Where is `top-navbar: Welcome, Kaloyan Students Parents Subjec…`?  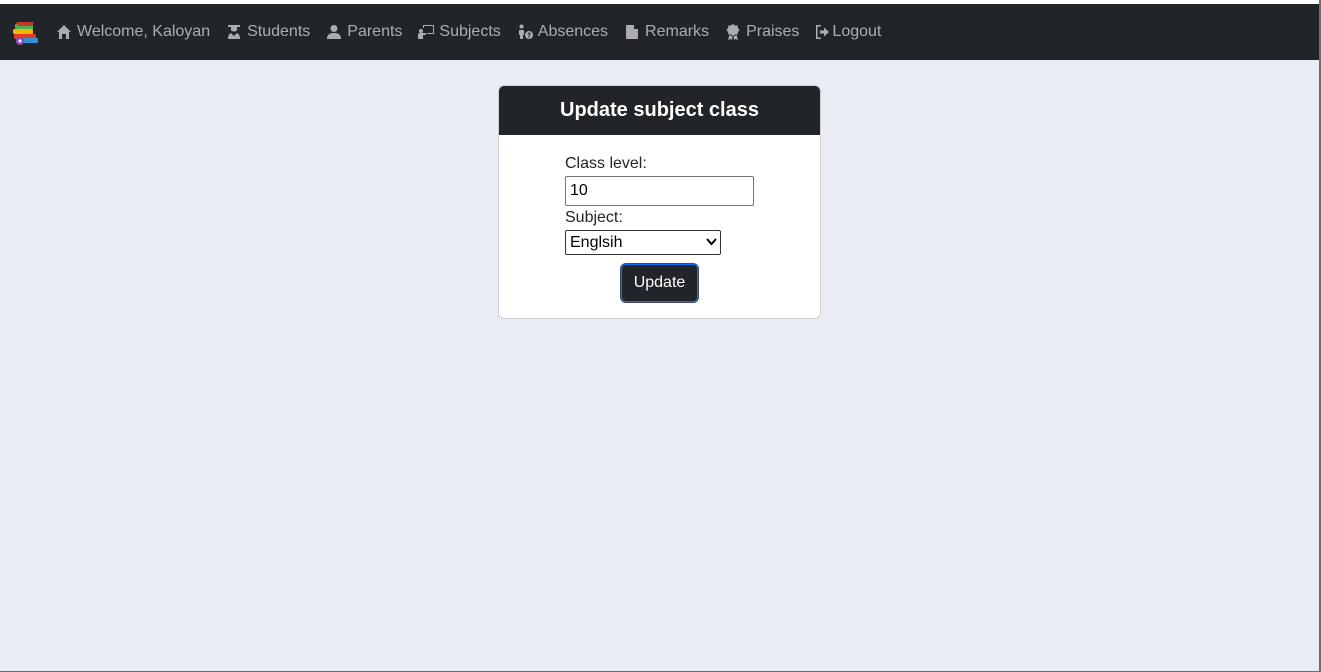 top-navbar: Welcome, Kaloyan Students Parents Subjec… is located at coordinates (659, 32).